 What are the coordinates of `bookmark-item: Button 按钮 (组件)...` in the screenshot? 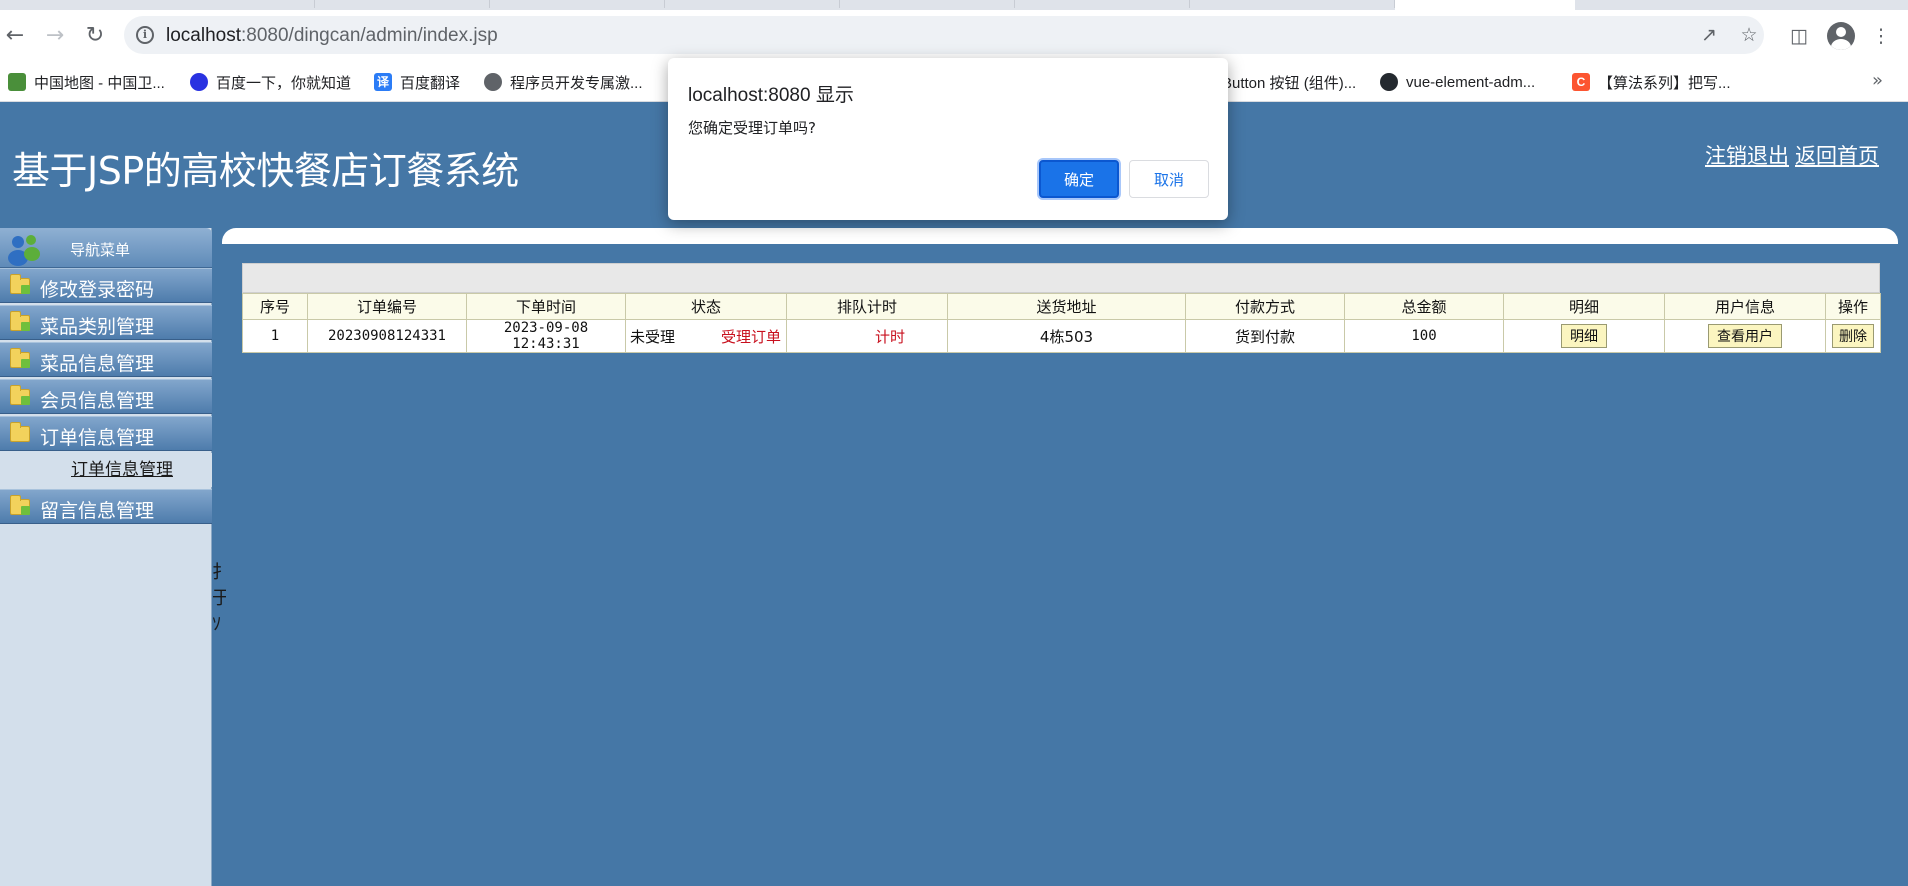 It's located at (1289, 82).